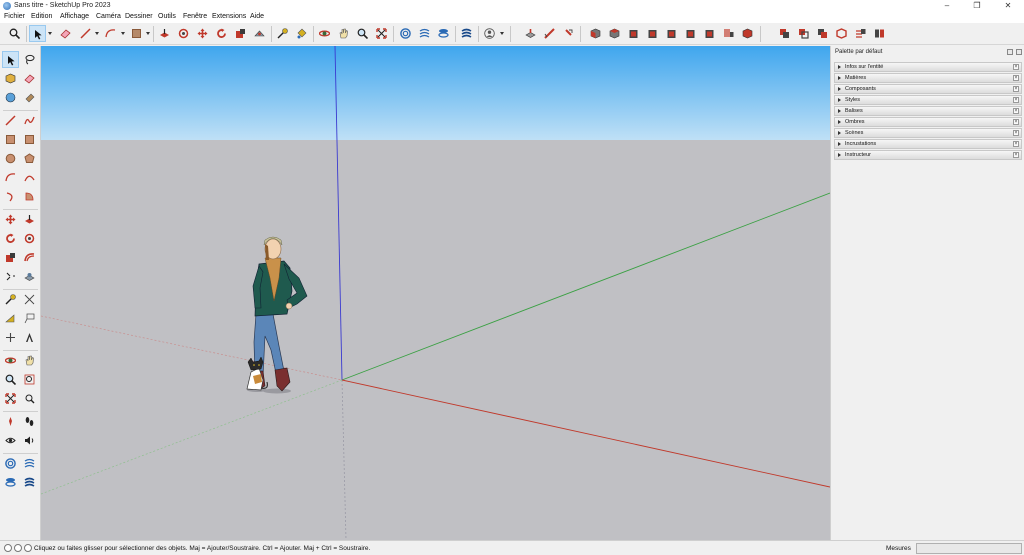 Image resolution: width=1024 pixels, height=555 pixels. What do you see at coordinates (928, 67) in the screenshot?
I see `panel-entity-info: Infos sur l'entité ×` at bounding box center [928, 67].